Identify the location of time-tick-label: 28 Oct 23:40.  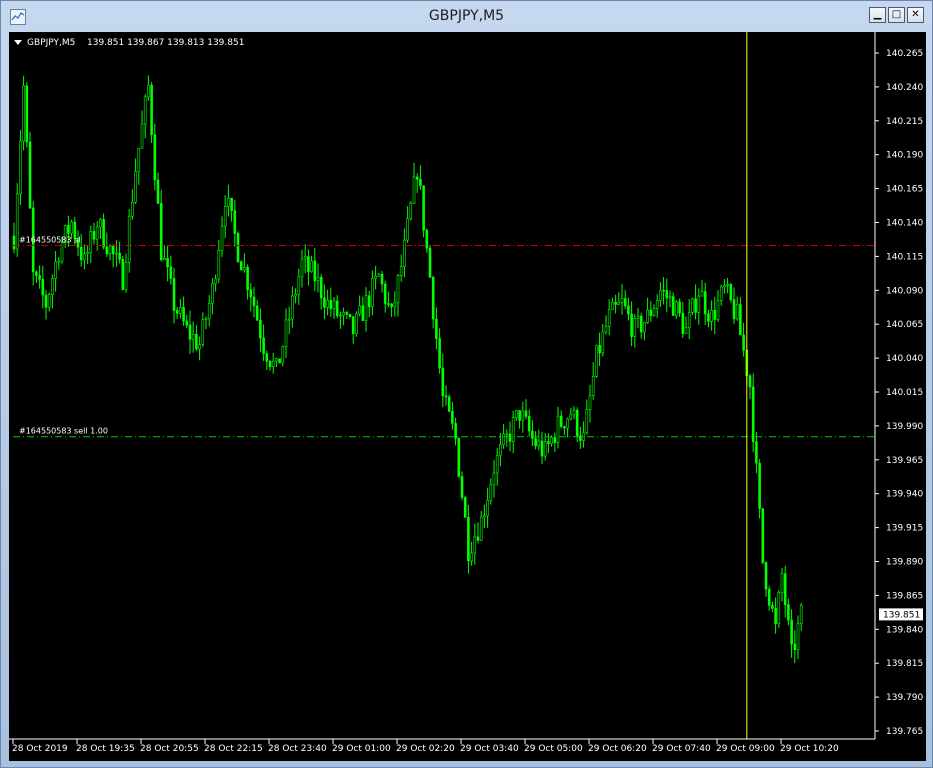
(297, 749).